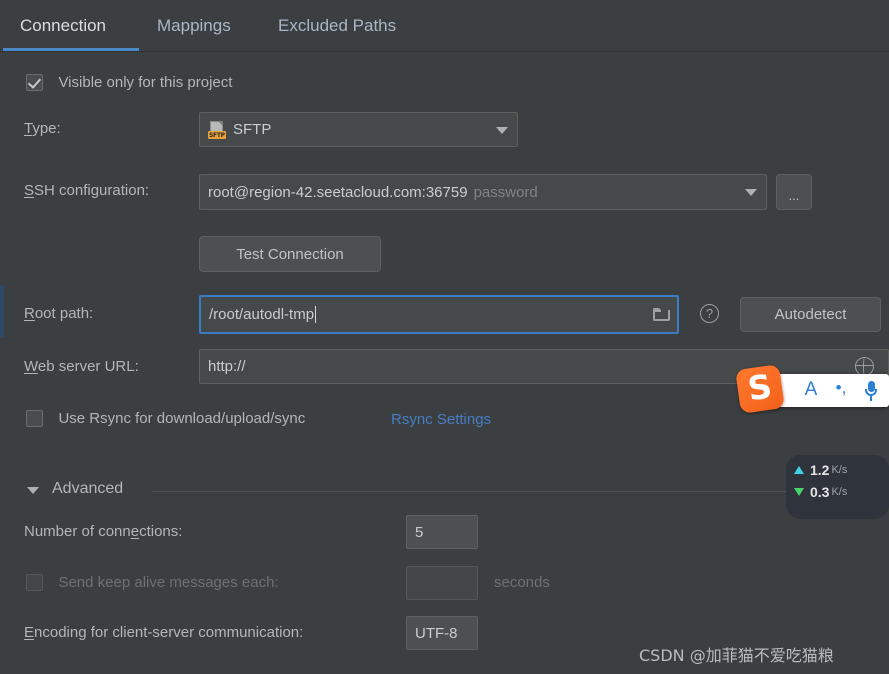  I want to click on send-keep-alive-label: Send keep alive messages each:, so click(168, 582).